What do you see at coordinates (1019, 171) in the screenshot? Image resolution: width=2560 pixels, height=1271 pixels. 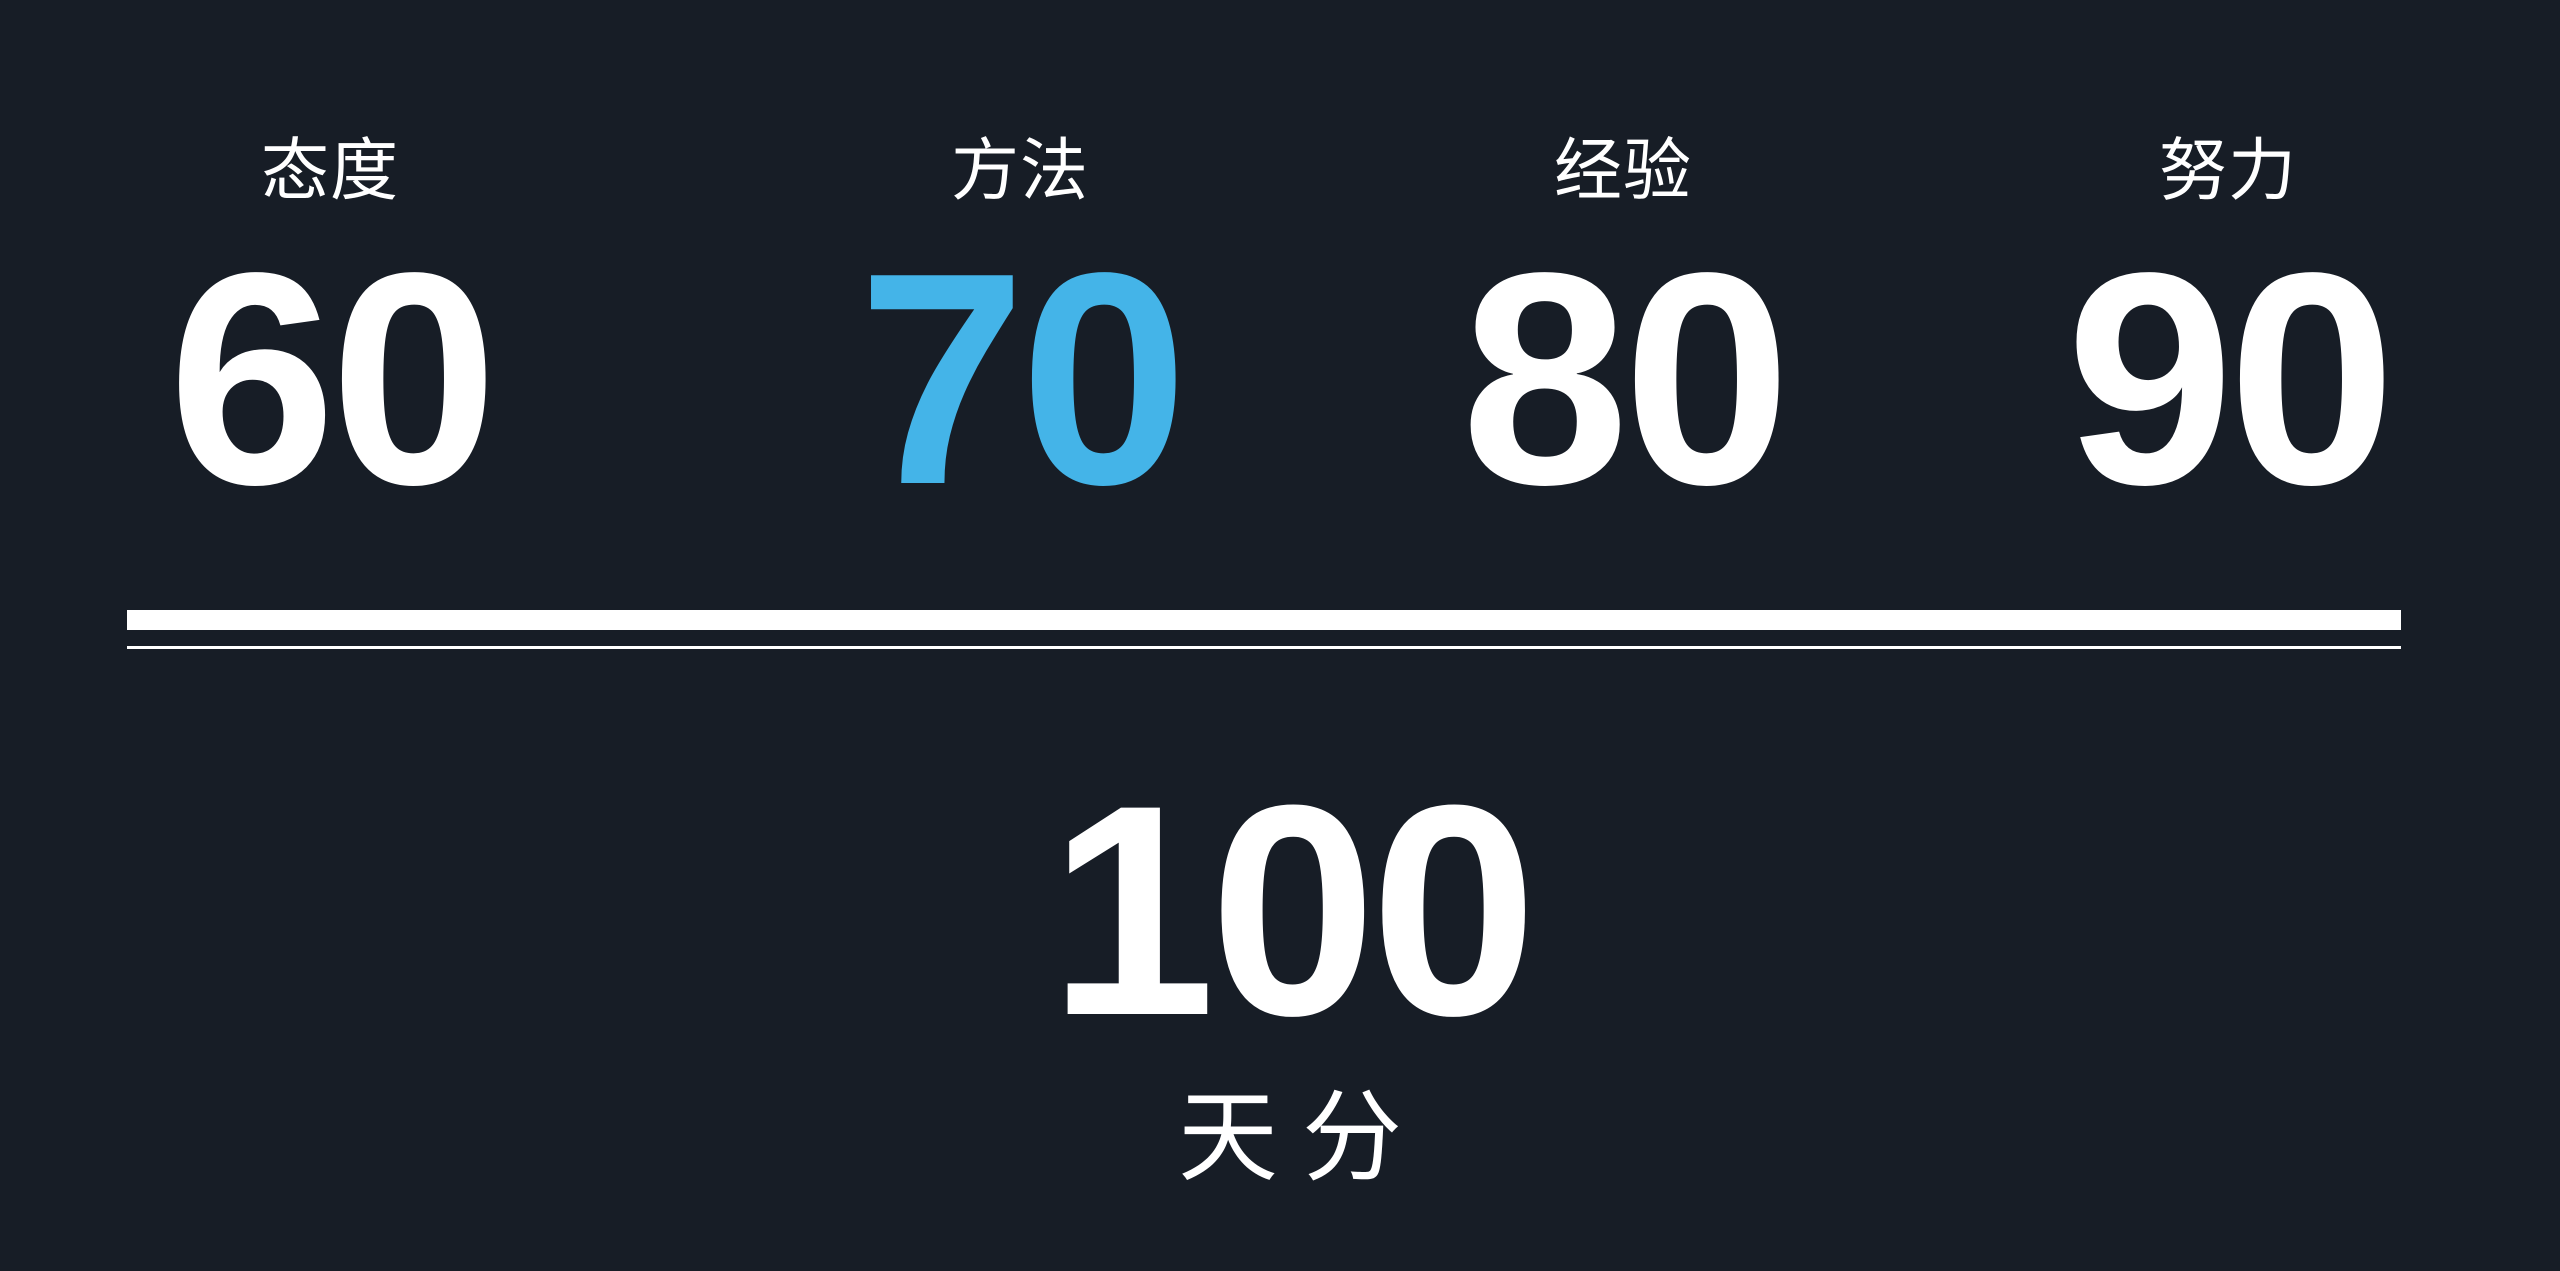 I see `metric-label: 方法` at bounding box center [1019, 171].